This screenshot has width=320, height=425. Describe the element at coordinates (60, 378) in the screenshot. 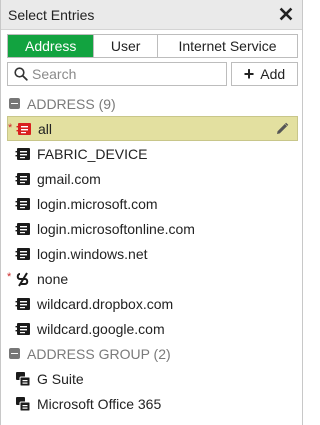

I see `entry-label: G Suite` at that location.